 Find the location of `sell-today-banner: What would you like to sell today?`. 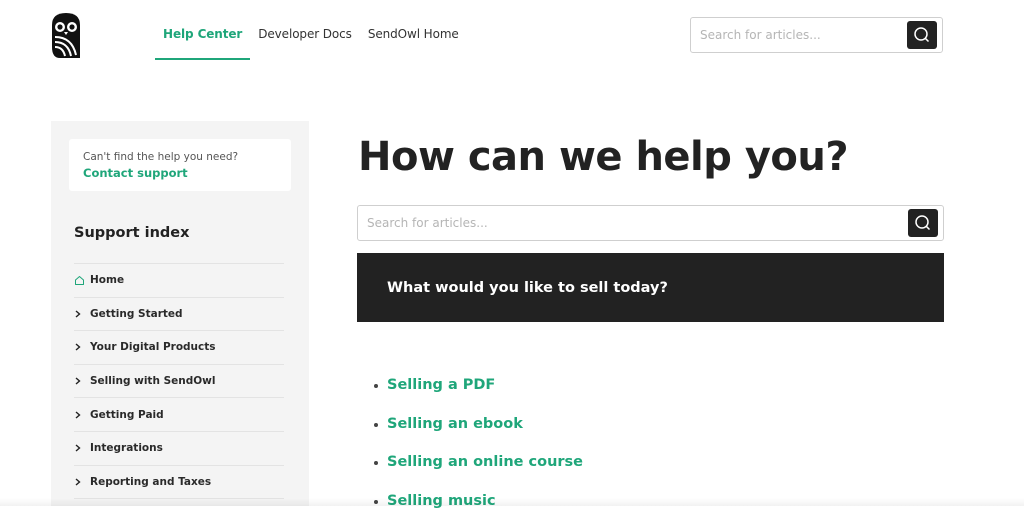

sell-today-banner: What would you like to sell today? is located at coordinates (650, 287).